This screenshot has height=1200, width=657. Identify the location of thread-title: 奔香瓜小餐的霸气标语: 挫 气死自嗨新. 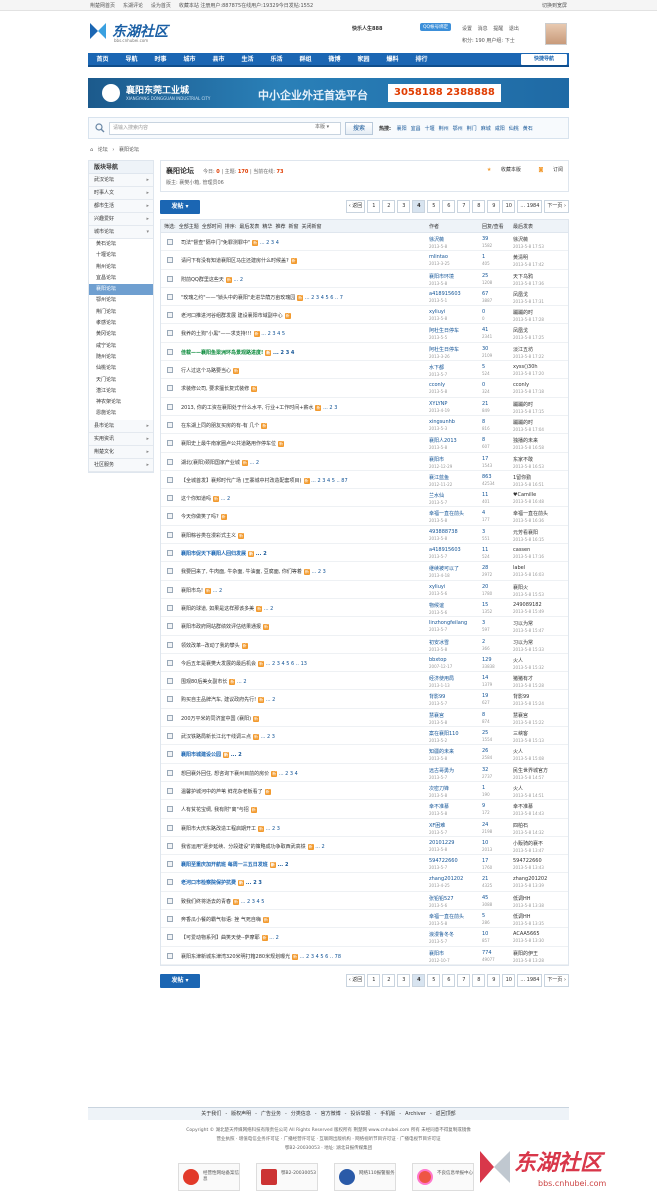
(300, 919).